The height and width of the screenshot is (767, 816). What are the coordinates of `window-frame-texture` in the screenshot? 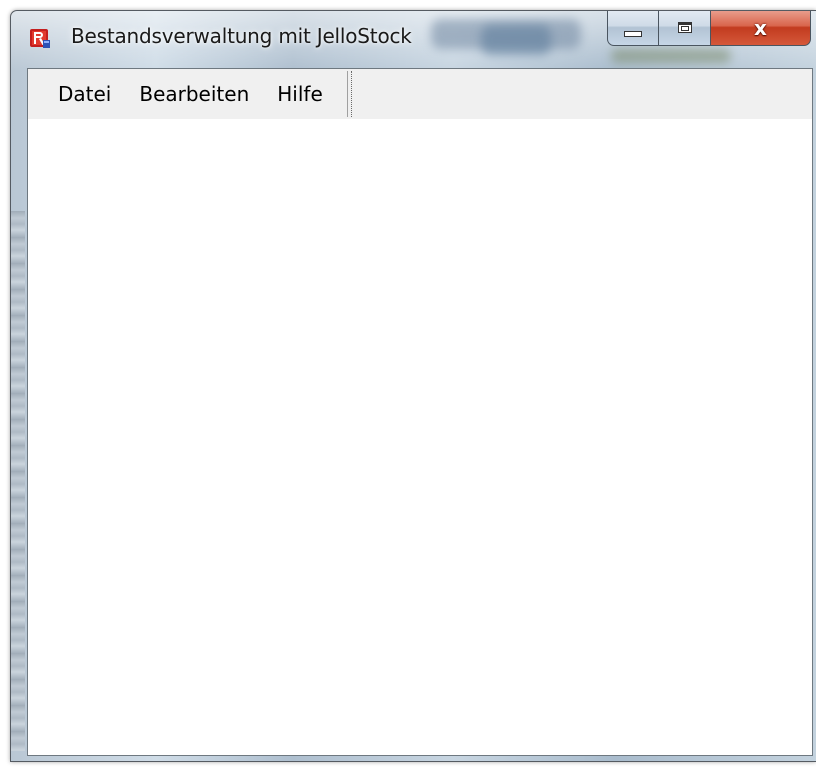 It's located at (18, 481).